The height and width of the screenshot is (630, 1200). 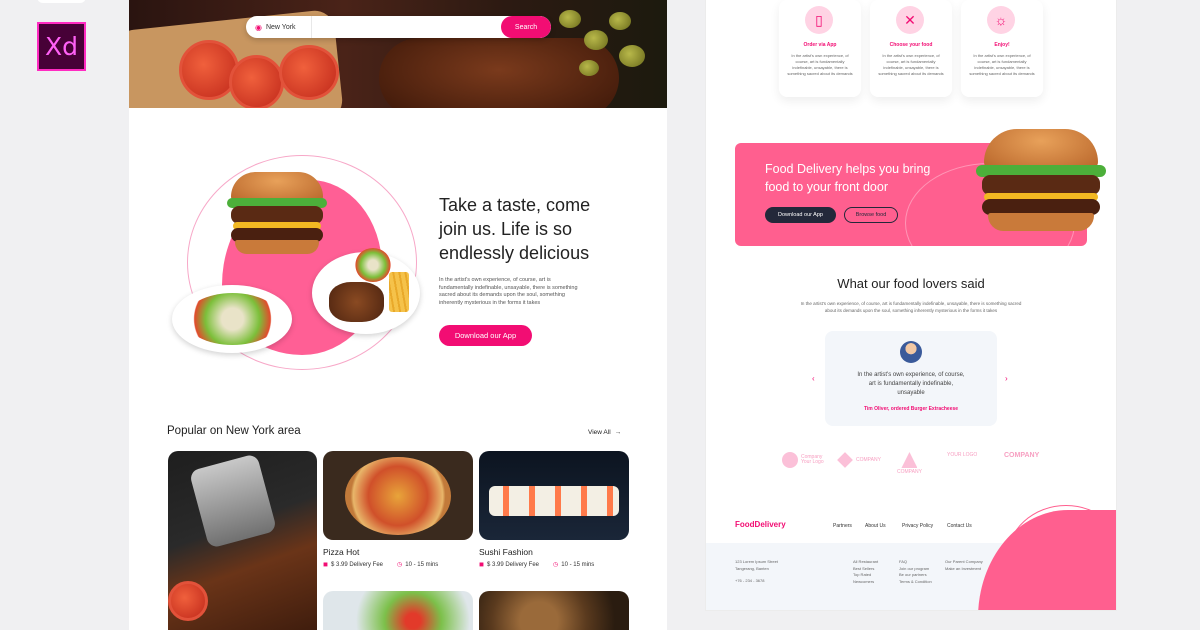 What do you see at coordinates (800, 215) in the screenshot?
I see `banner-download-button: Download our App` at bounding box center [800, 215].